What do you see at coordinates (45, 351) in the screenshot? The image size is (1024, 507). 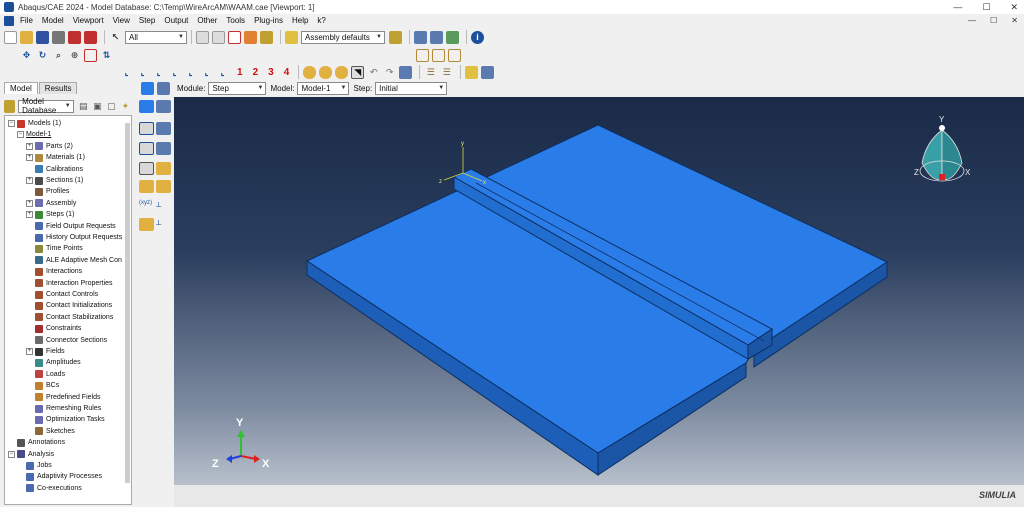 I see `tree-item: + Fields` at bounding box center [45, 351].